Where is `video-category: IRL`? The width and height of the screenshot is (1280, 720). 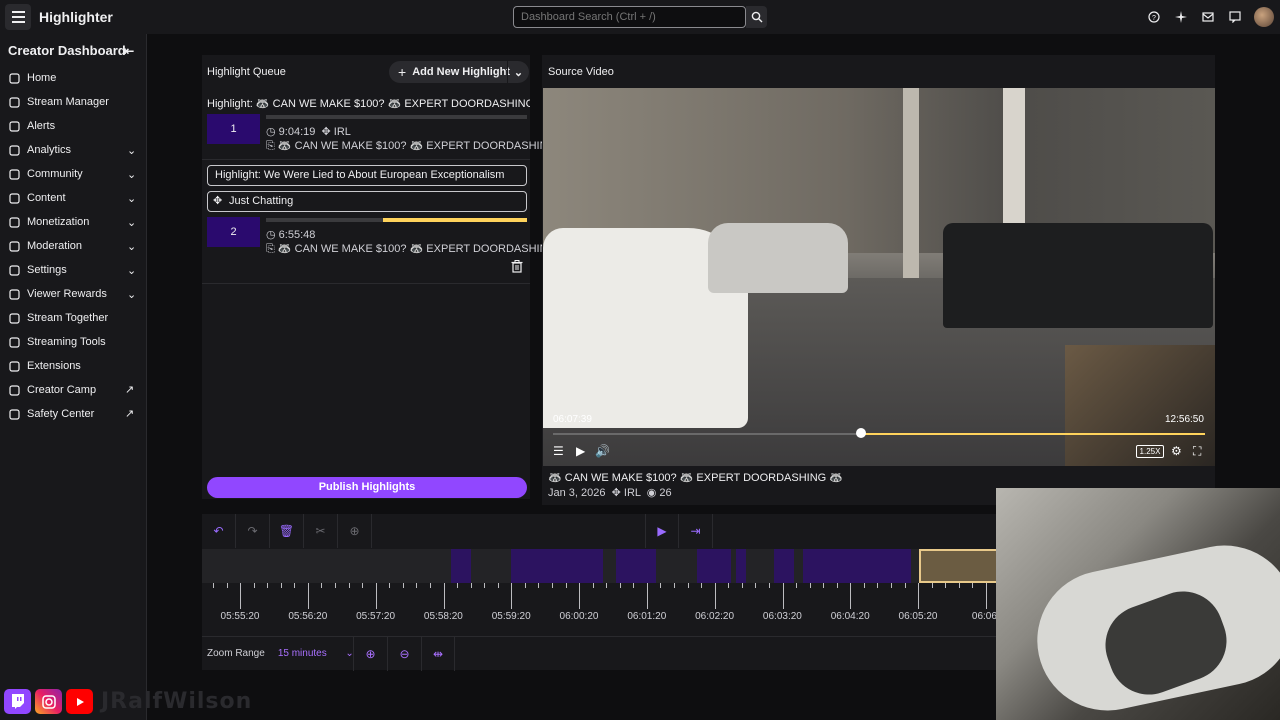 video-category: IRL is located at coordinates (632, 493).